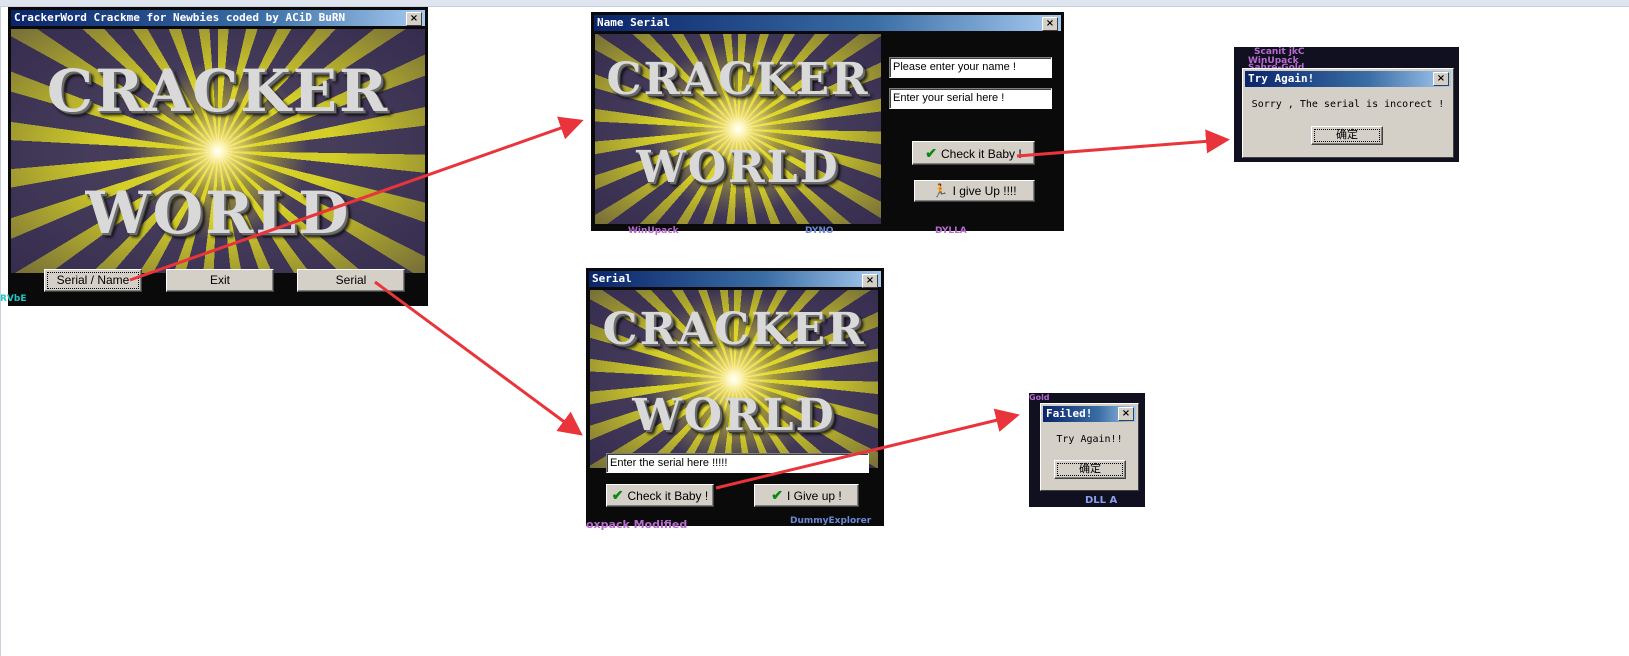 This screenshot has height=656, width=1629. What do you see at coordinates (653, 231) in the screenshot?
I see `bg-text-ns-1: WinUpack` at bounding box center [653, 231].